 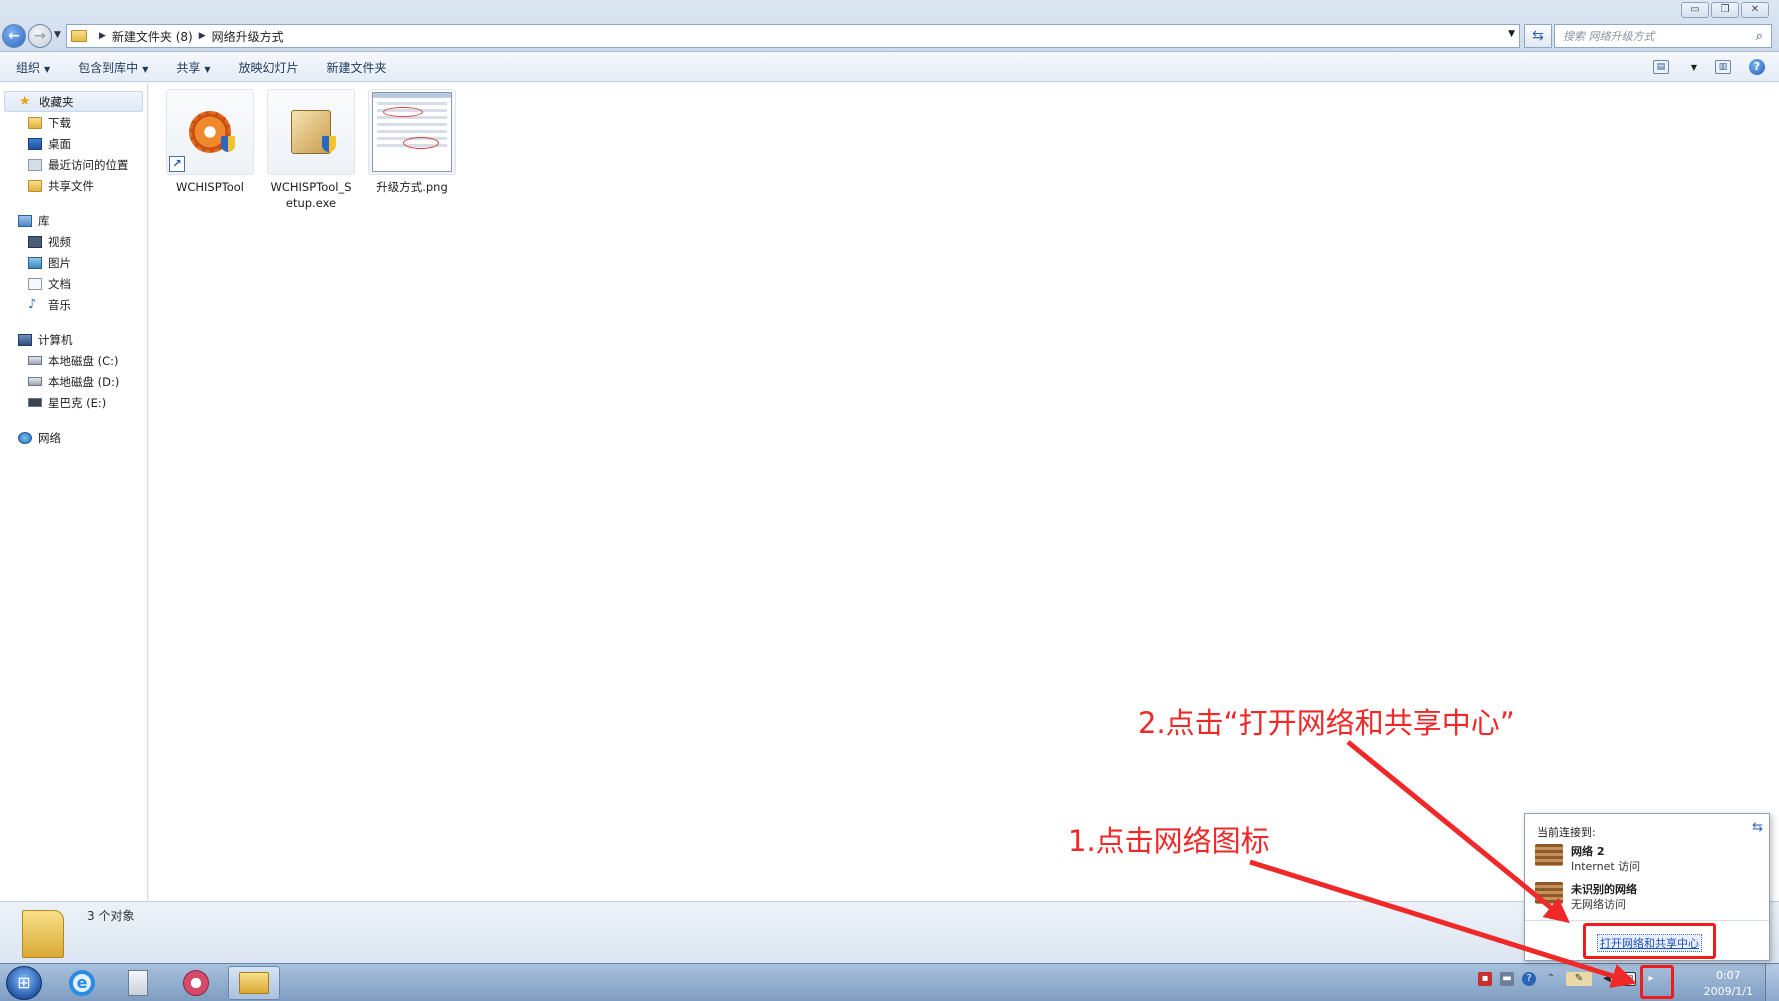 I want to click on step1-arrow, so click(x=1443, y=923).